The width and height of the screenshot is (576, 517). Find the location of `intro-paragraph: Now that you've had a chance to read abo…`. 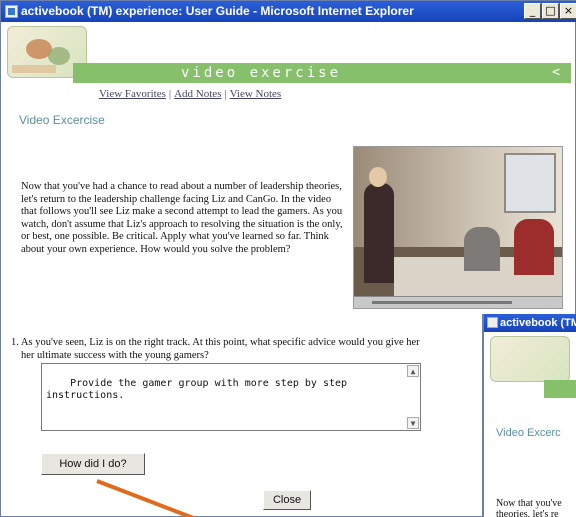

intro-paragraph: Now that you've had a chance to read abo… is located at coordinates (182, 218).